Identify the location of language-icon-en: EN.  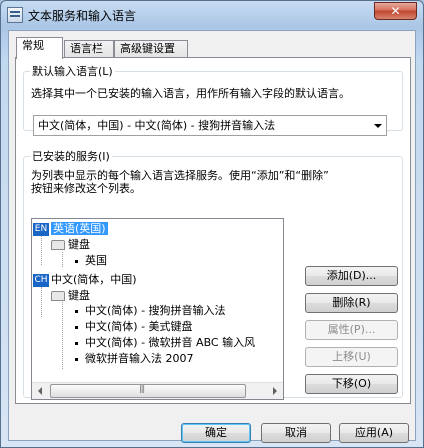
(41, 229).